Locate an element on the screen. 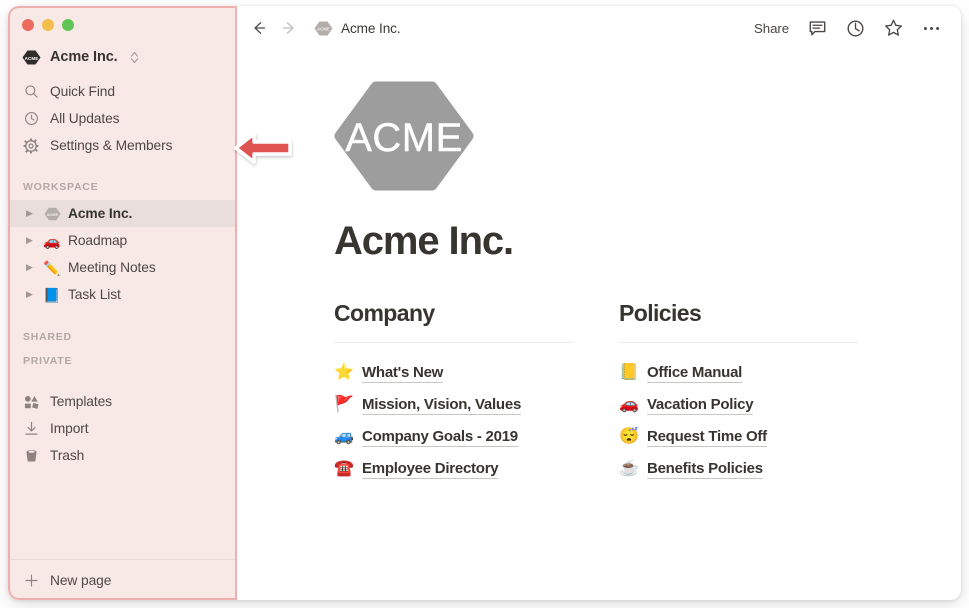 This screenshot has height=608, width=969. share-button: Share is located at coordinates (771, 28).